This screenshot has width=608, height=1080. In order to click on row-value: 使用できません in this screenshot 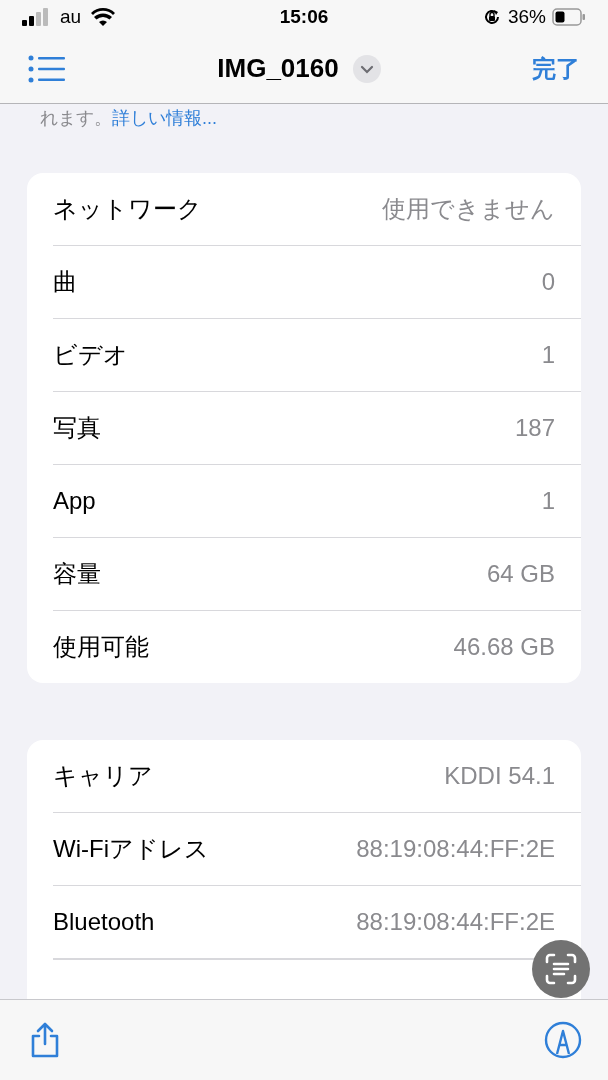, I will do `click(468, 209)`.